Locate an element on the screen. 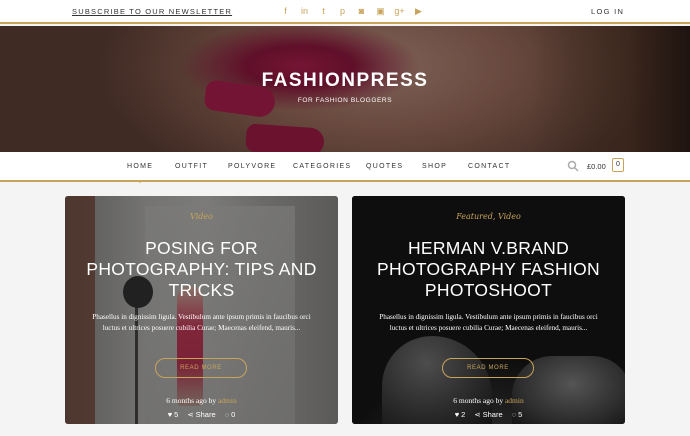 This screenshot has width=690, height=436. linkedin-icon: in is located at coordinates (304, 11).